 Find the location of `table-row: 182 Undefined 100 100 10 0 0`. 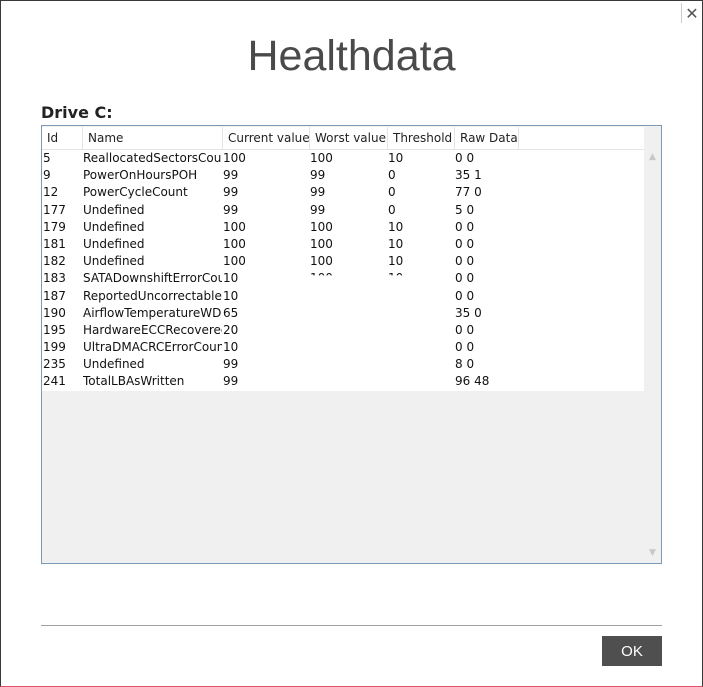

table-row: 182 Undefined 100 100 10 0 0 is located at coordinates (343, 261).